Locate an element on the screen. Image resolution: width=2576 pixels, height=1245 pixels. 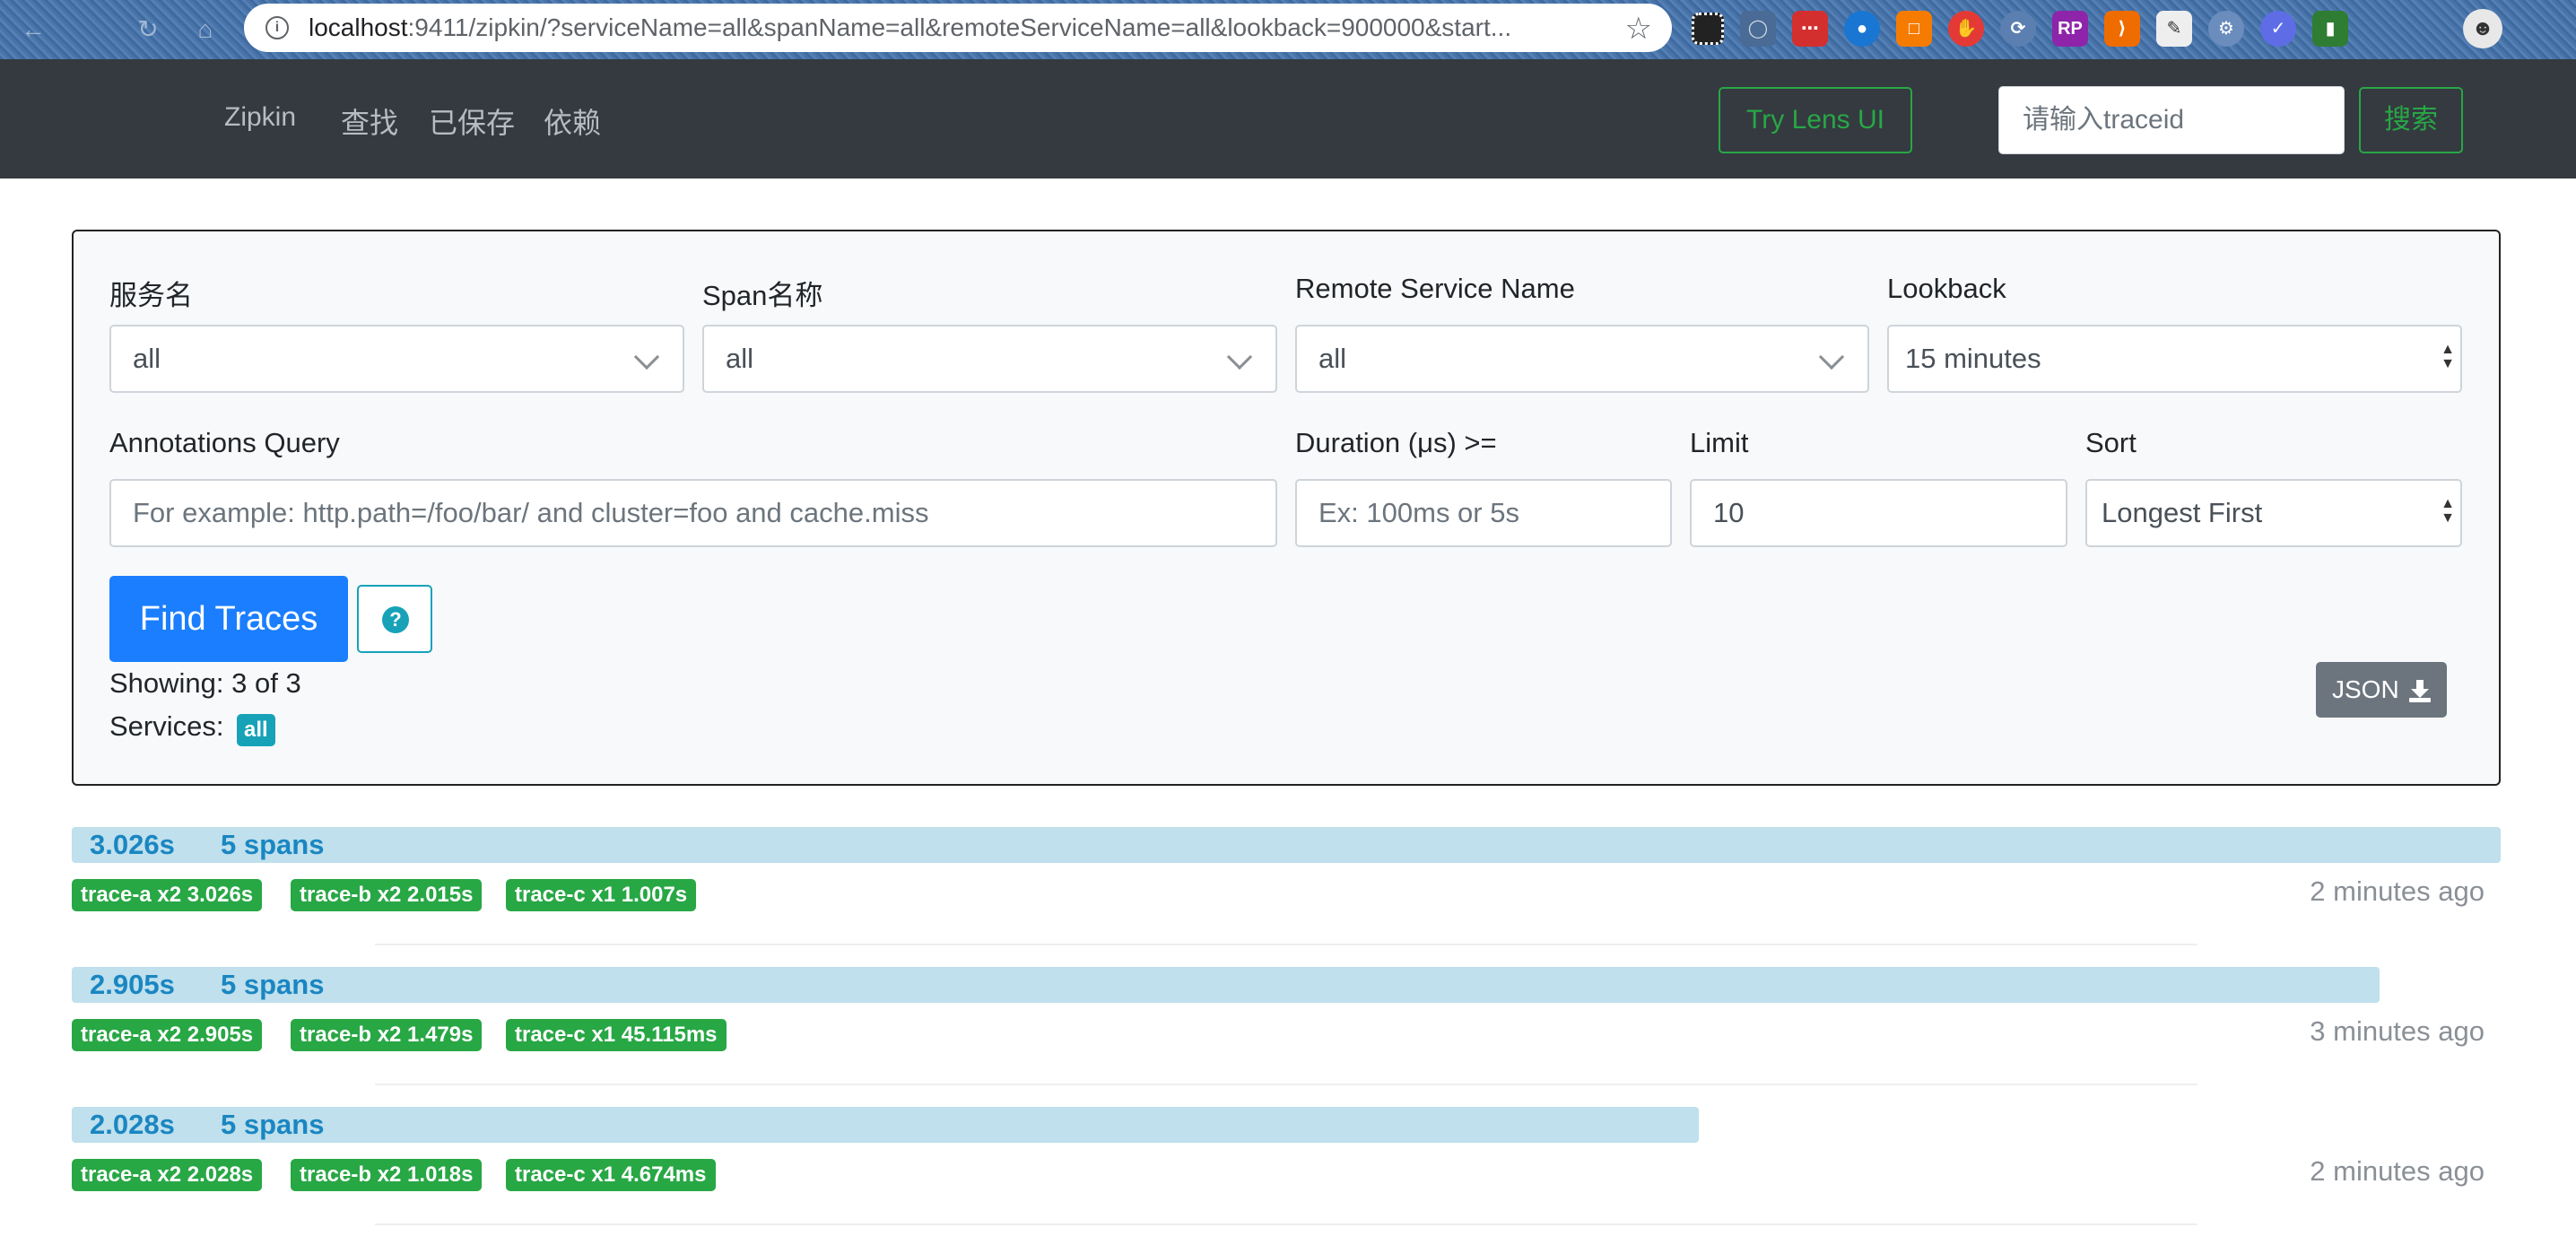
question-icon: ? is located at coordinates (395, 619).